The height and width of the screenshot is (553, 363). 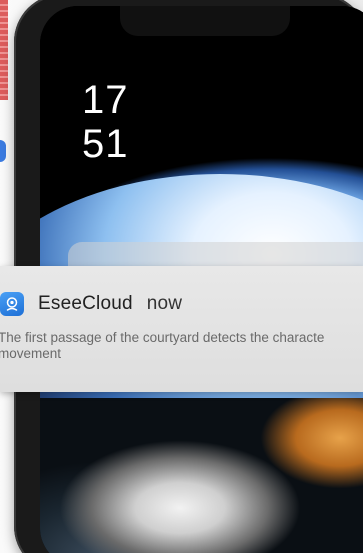 I want to click on notification-header: EseeCloud now, so click(x=110, y=304).